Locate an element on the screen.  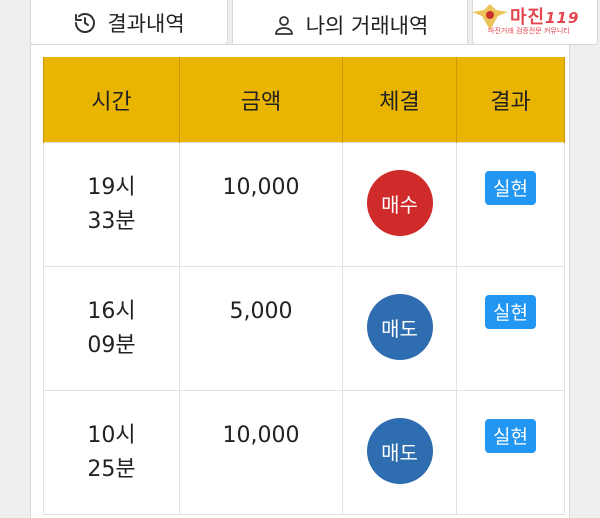
header-time: 시간 is located at coordinates (111, 100).